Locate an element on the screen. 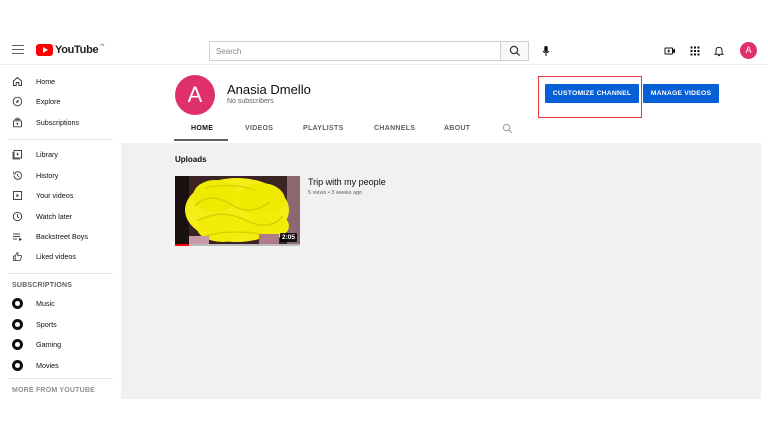  sidebar-item-history: History is located at coordinates (60, 176).